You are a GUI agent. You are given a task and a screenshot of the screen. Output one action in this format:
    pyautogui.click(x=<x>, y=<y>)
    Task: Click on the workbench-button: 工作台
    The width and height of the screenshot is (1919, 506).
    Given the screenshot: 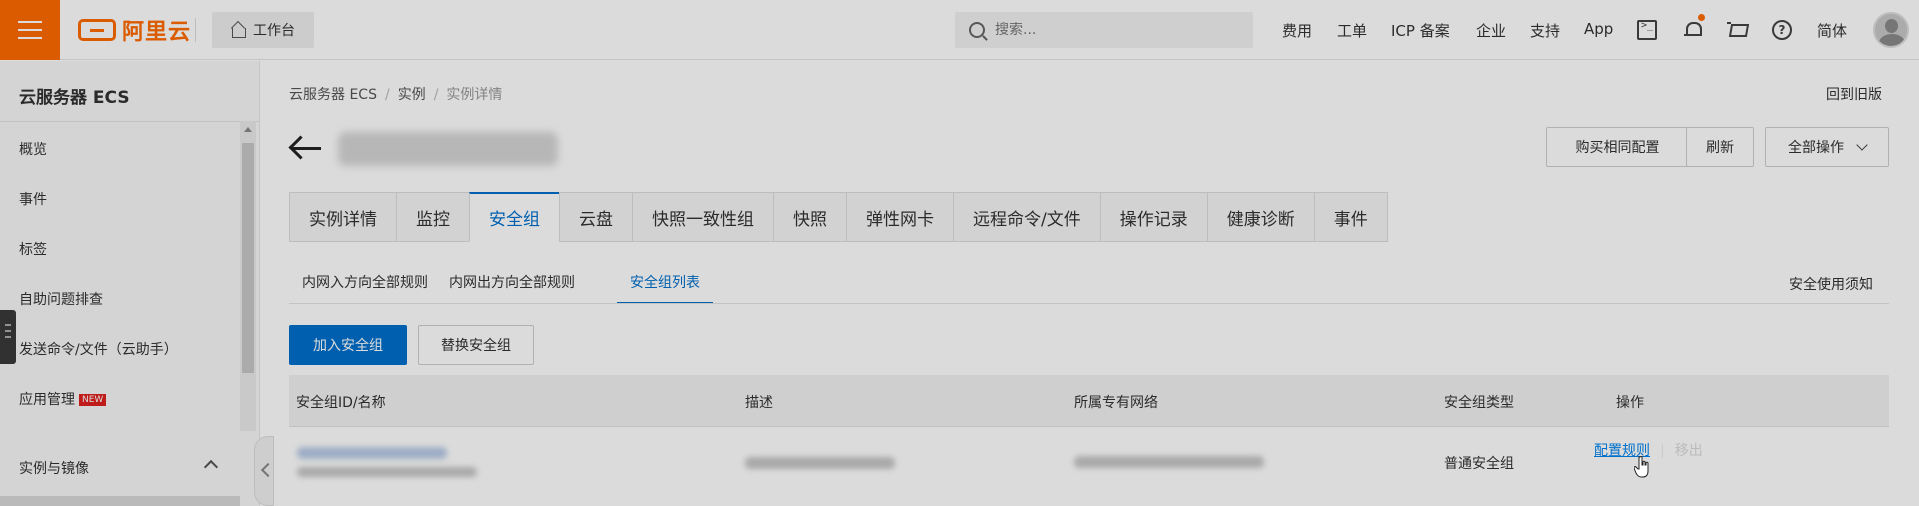 What is the action you would take?
    pyautogui.click(x=263, y=30)
    